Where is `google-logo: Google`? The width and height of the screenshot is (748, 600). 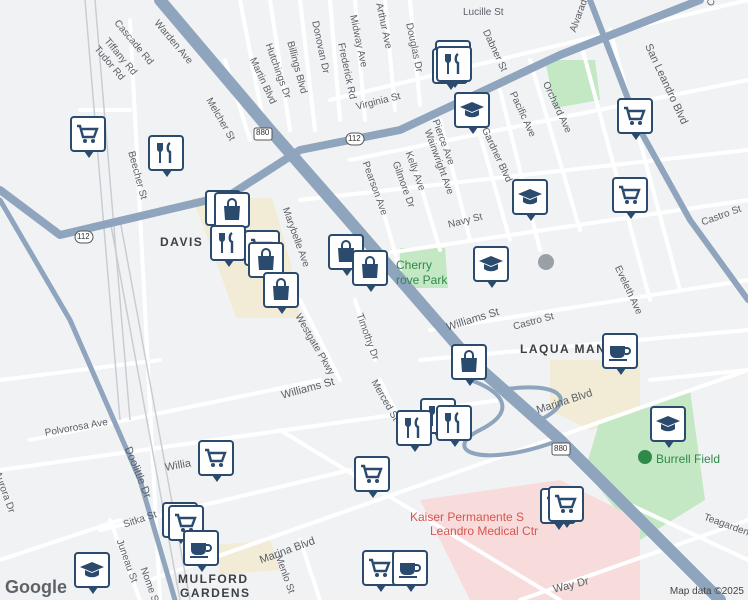
google-logo: Google is located at coordinates (36, 587).